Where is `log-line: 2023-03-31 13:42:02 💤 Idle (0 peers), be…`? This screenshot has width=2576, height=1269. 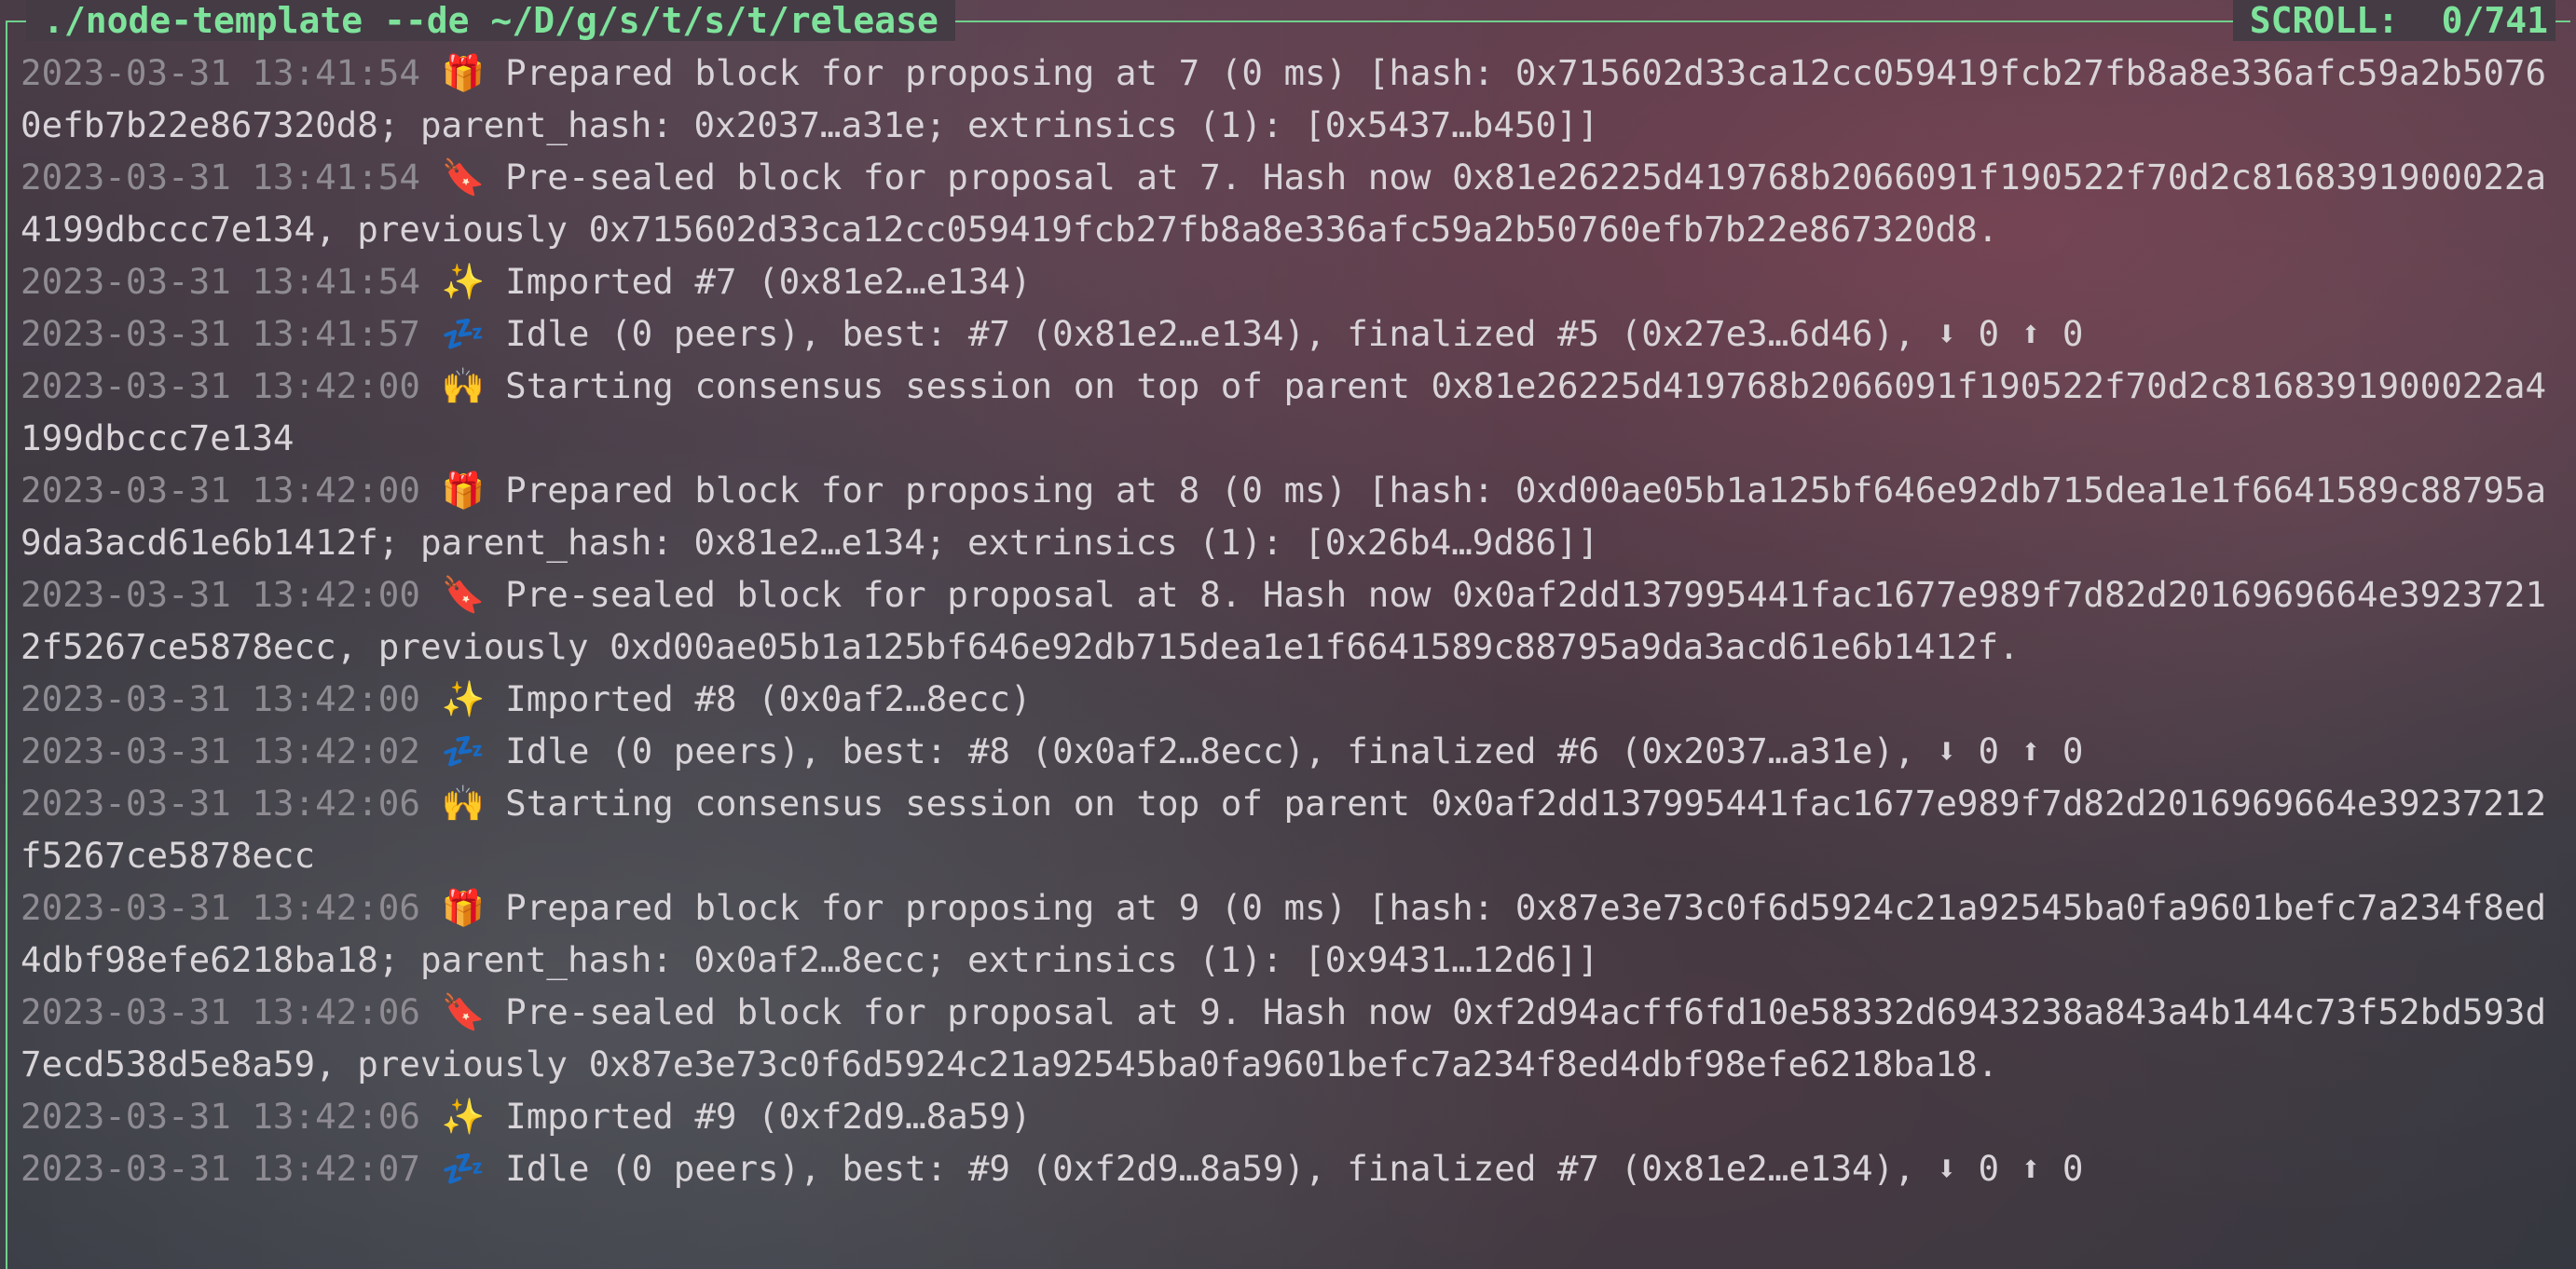
log-line: 2023-03-31 13:42:02 💤 Idle (0 peers), be… is located at coordinates (1293, 751).